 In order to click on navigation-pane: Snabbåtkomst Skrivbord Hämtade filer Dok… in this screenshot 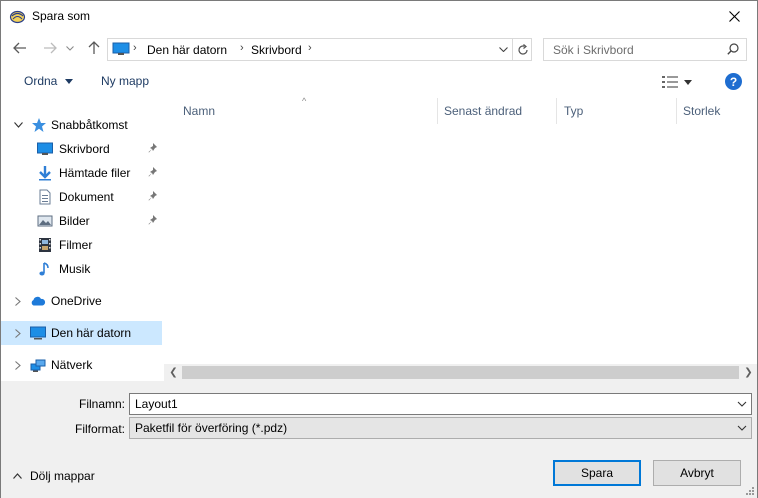, I will do `click(82, 239)`.